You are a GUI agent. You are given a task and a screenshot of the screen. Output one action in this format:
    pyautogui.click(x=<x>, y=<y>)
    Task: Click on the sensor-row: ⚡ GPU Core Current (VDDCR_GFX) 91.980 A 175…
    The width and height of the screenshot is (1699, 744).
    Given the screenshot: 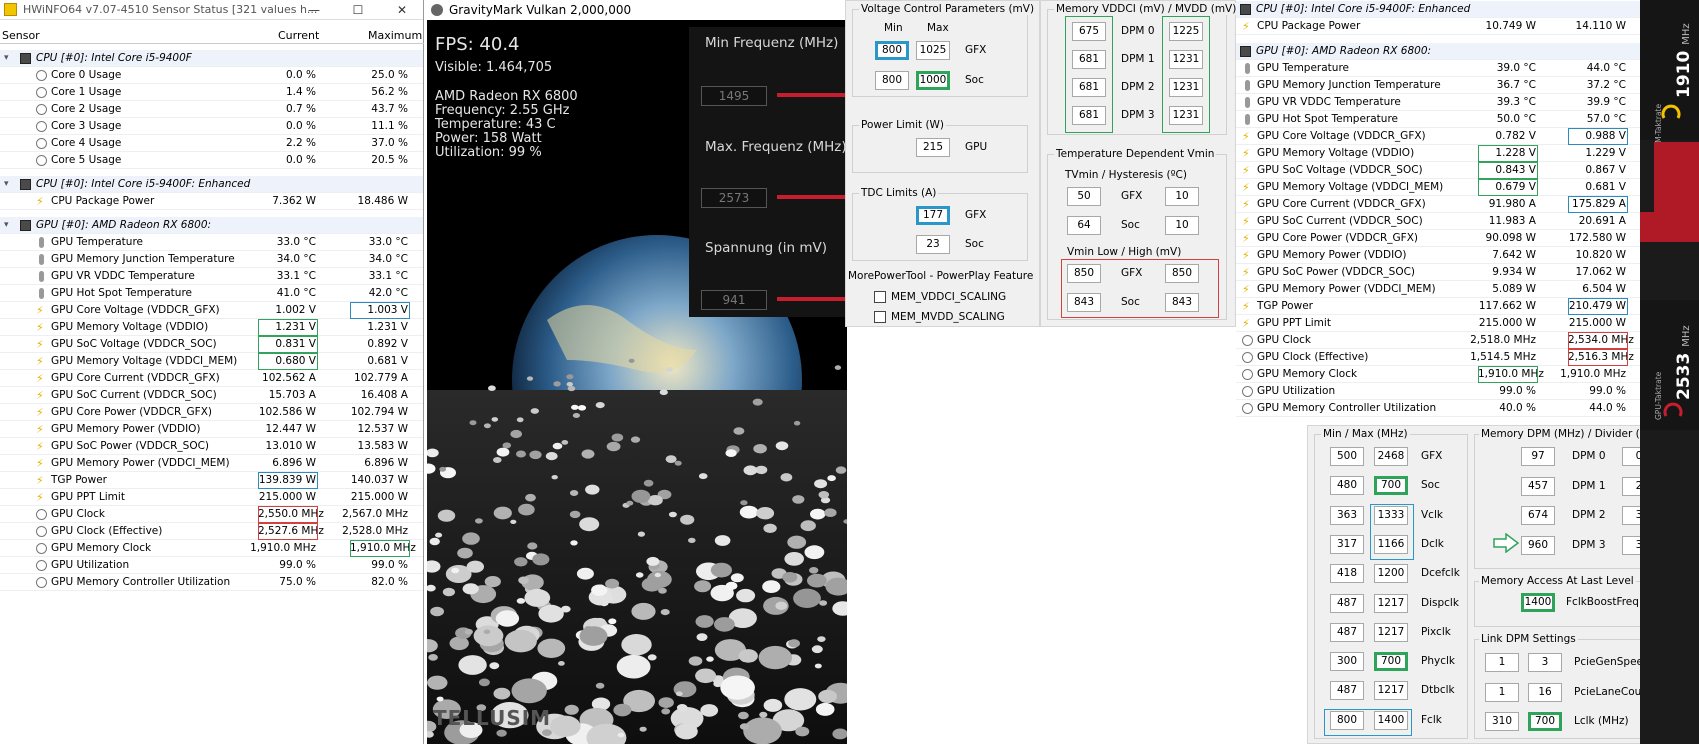 What is the action you would take?
    pyautogui.click(x=1438, y=204)
    